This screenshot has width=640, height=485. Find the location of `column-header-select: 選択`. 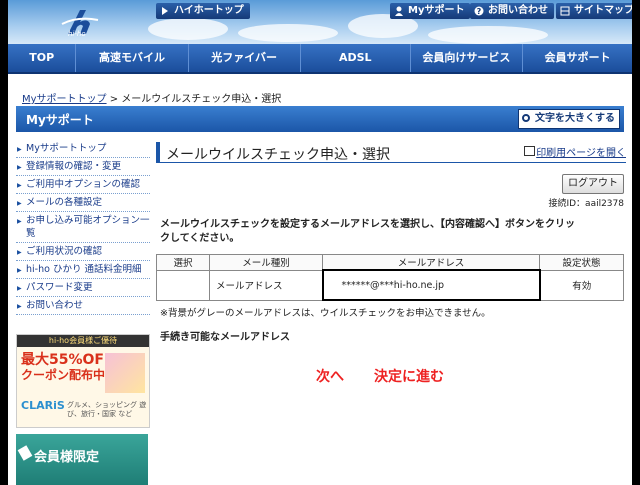

column-header-select: 選択 is located at coordinates (183, 262).